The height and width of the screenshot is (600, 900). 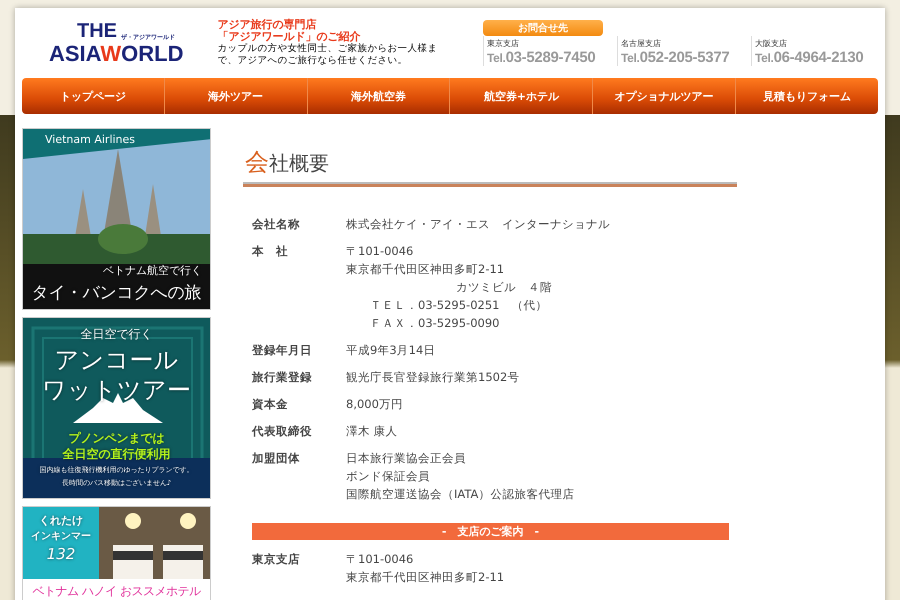 I want to click on nav-tab: 航空券+ホテル, so click(x=520, y=96).